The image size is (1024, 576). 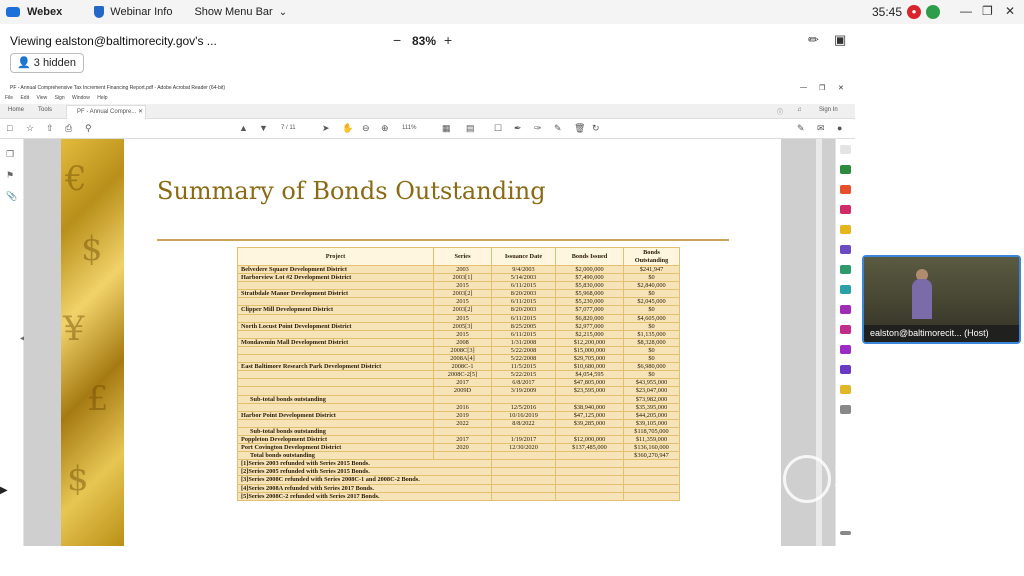 I want to click on table-cell: 2020, so click(x=462, y=448).